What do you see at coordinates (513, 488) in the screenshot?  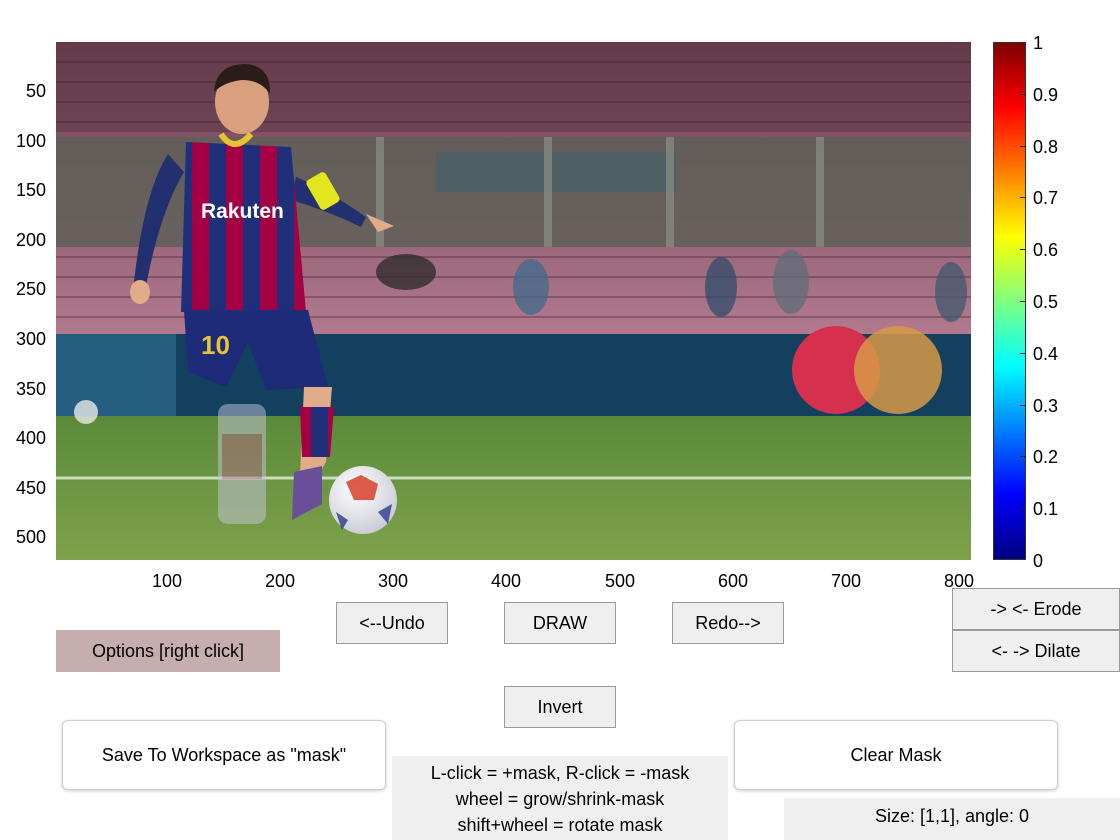 I see `pitch` at bounding box center [513, 488].